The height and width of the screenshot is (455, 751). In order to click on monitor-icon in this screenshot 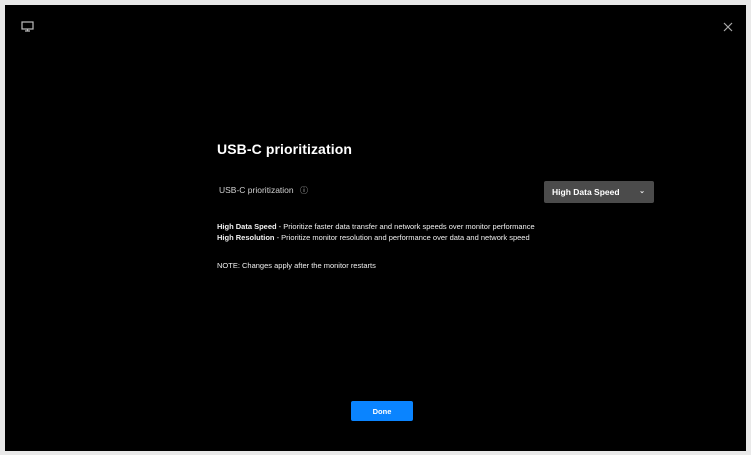, I will do `click(28, 26)`.